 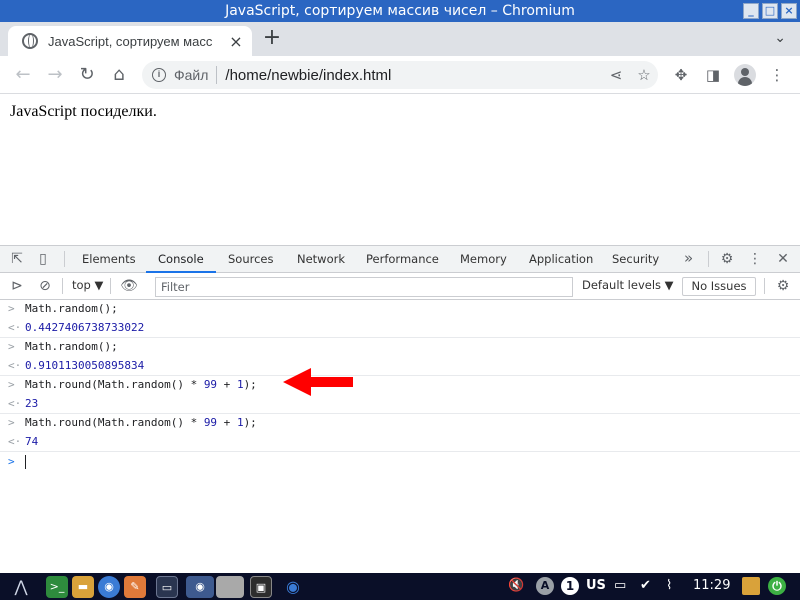 I want to click on extensions-icon: ✥, so click(x=681, y=75).